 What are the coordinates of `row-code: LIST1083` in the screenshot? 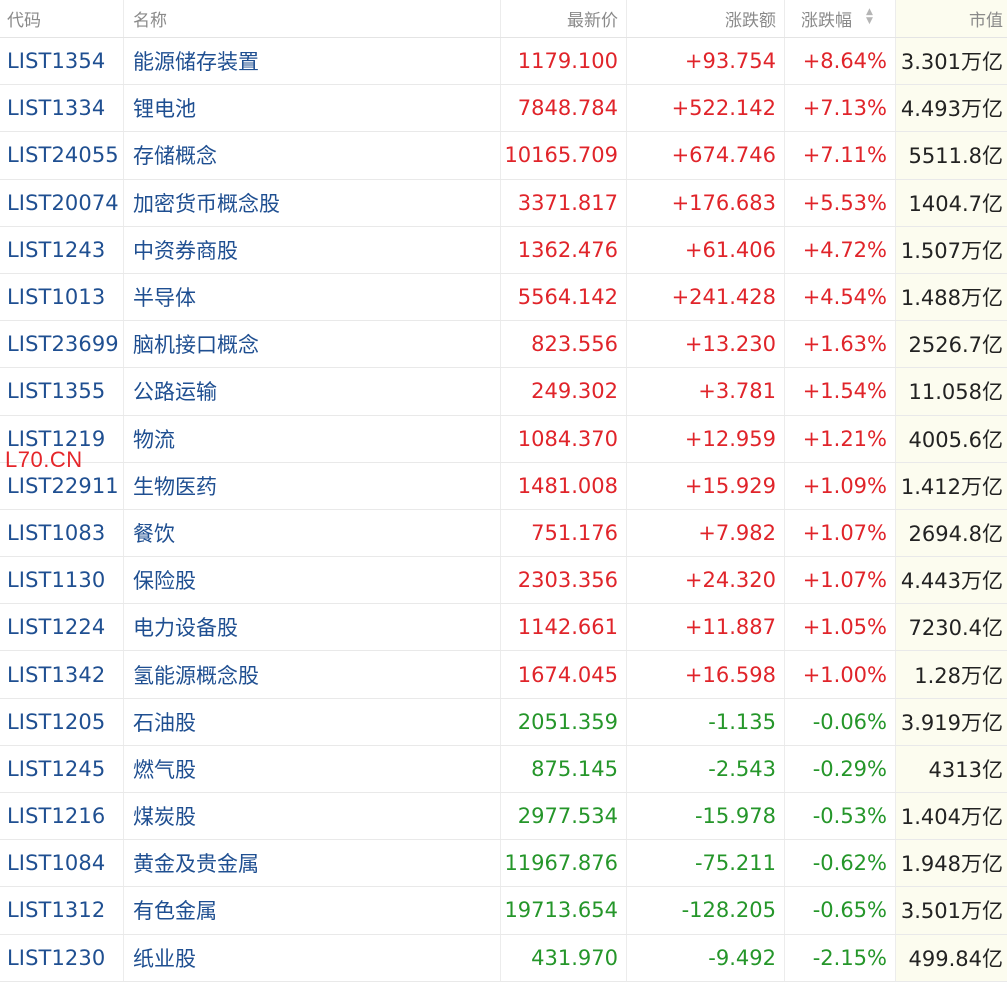 It's located at (56, 533).